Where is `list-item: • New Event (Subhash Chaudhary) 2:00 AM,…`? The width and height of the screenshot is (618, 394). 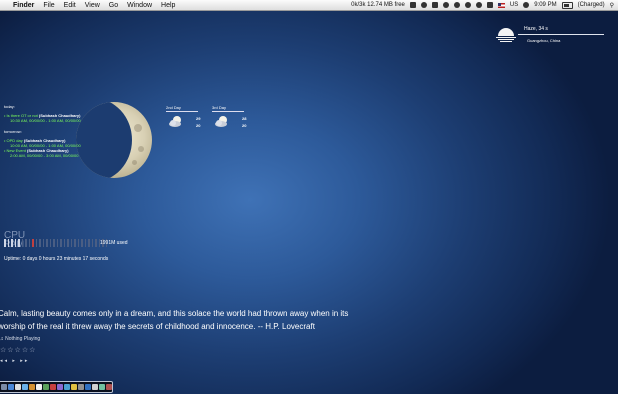 list-item: • New Event (Subhash Chaudhary) 2:00 AM,… is located at coordinates (42, 153).